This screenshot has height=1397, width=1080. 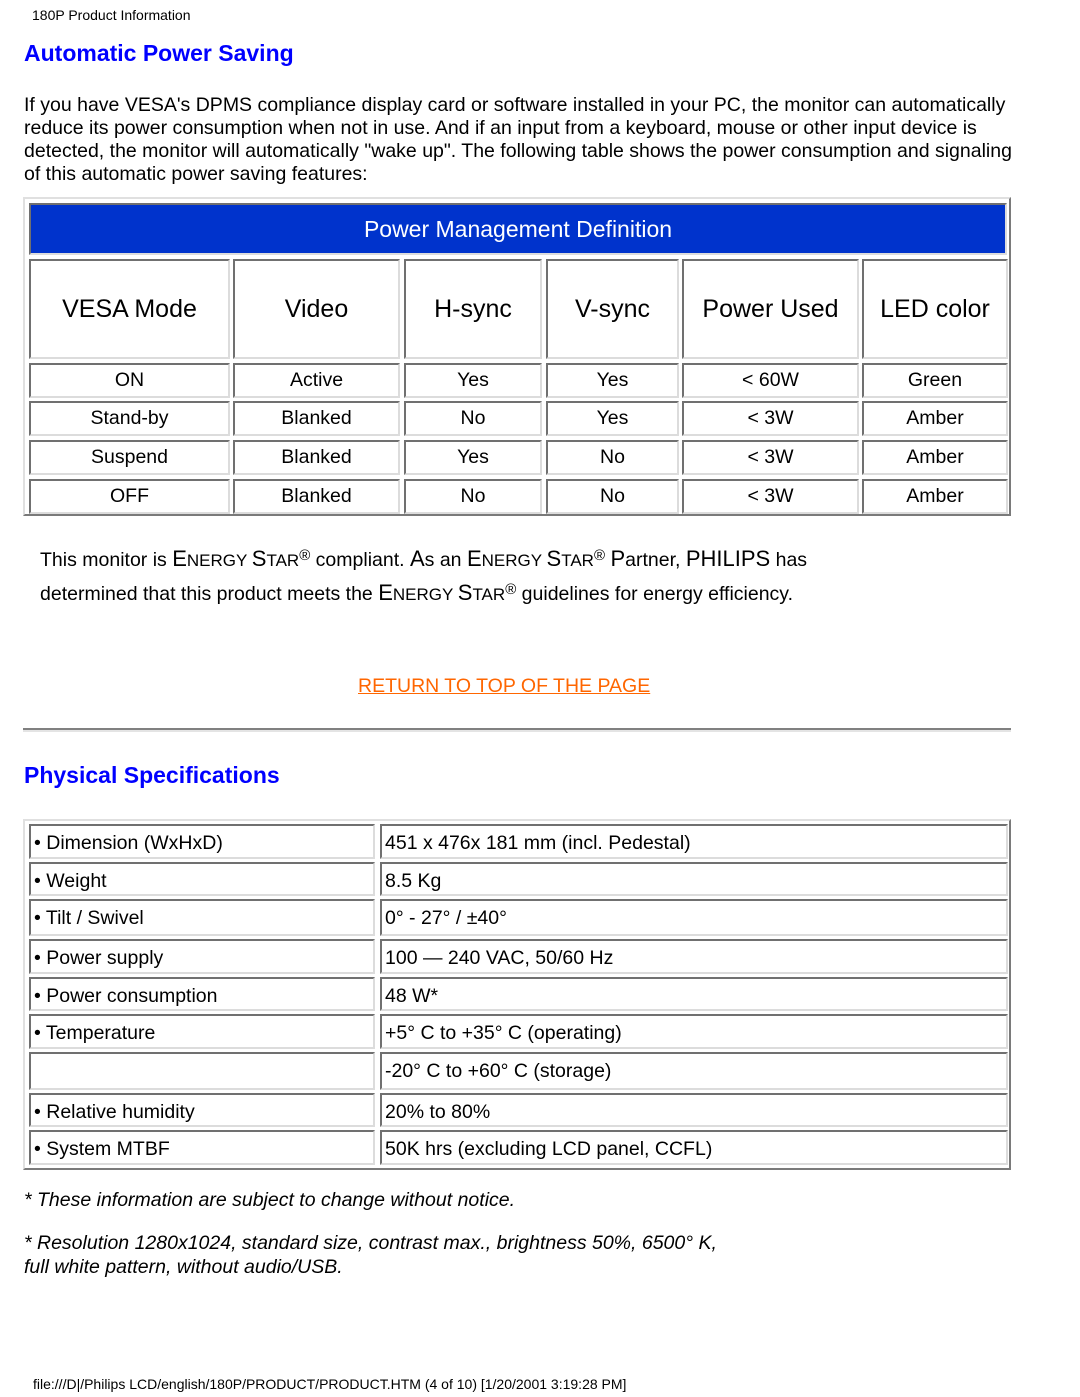 I want to click on spec-label: • Tilt / Swivel, so click(x=202, y=917).